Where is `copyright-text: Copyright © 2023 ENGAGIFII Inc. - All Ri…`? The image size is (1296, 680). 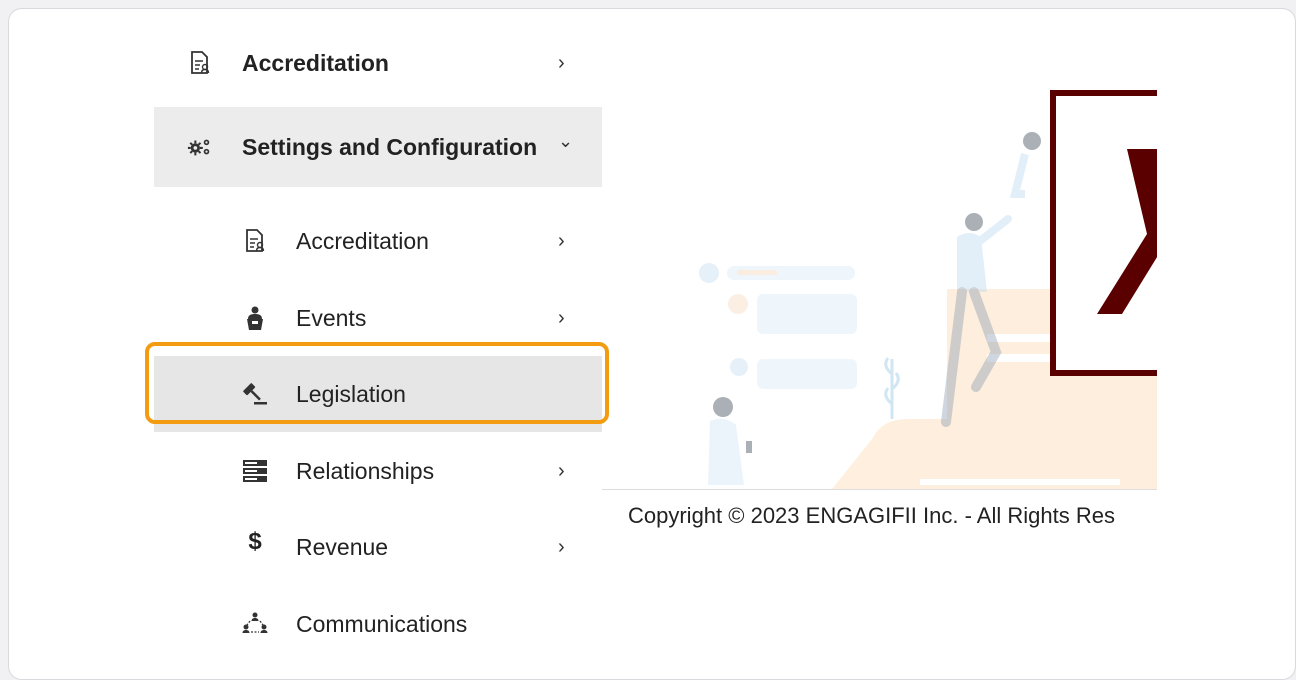 copyright-text: Copyright © 2023 ENGAGIFII Inc. - All Ri… is located at coordinates (871, 515).